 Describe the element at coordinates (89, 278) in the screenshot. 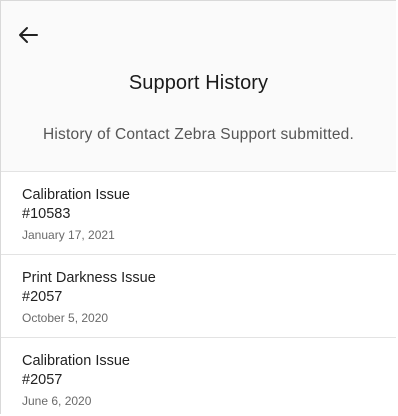

I see `ticket-issue: Print Darkness Issue` at that location.